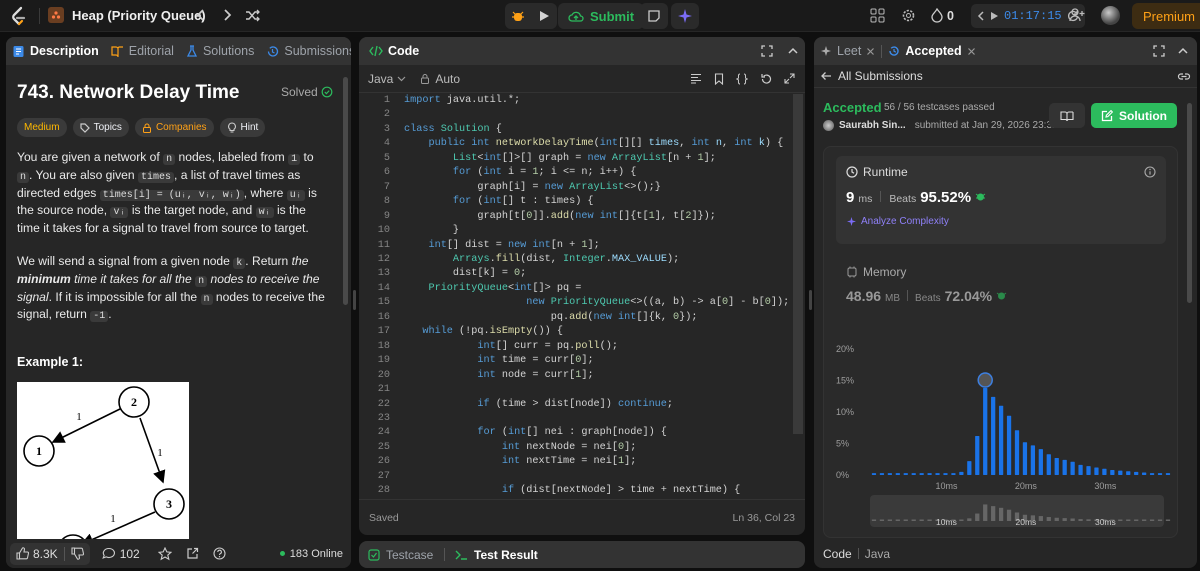  What do you see at coordinates (847, 51) in the screenshot?
I see `tab-leet: Leet` at bounding box center [847, 51].